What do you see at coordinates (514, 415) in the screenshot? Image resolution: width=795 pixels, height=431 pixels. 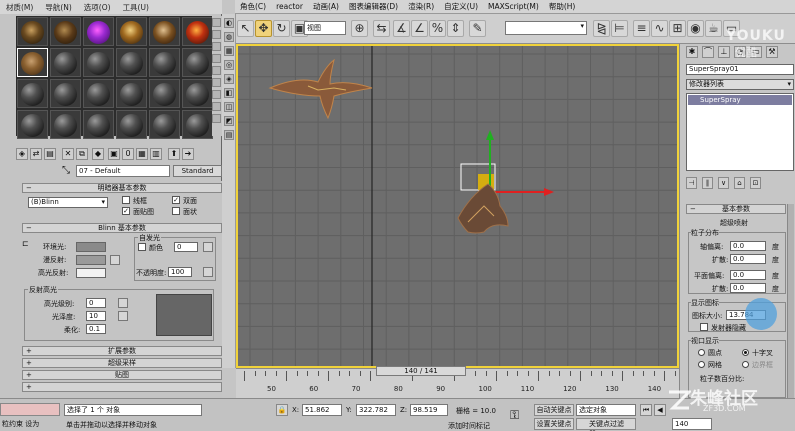 I see `key-icon: ⚿` at bounding box center [514, 415].